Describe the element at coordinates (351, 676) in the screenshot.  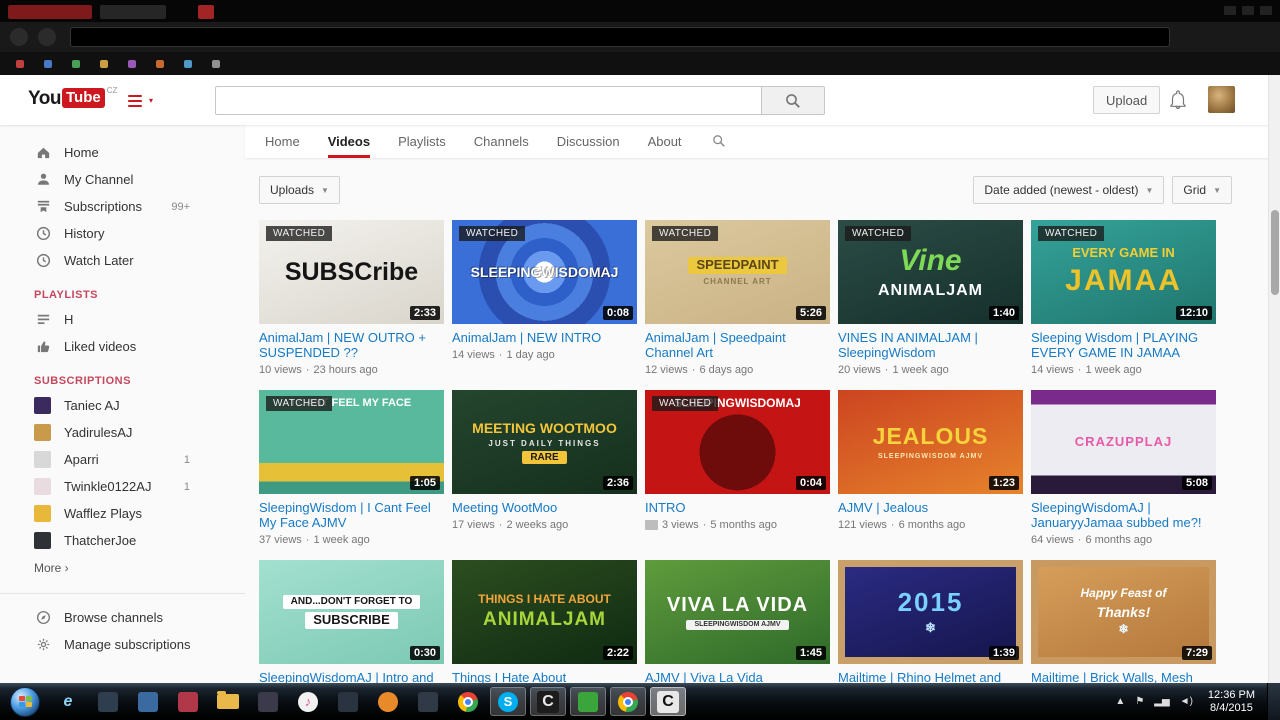
I see `video-title-link: SleepingWisdomAJ | Intro and` at that location.